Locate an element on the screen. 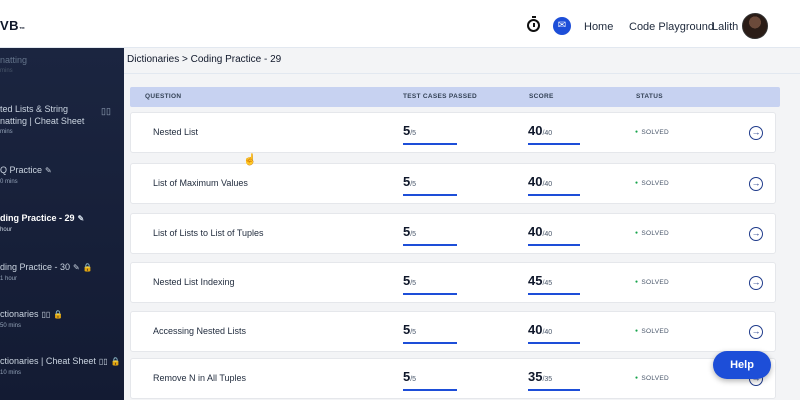 The image size is (800, 400). sidebar-item-duration: 0 mins is located at coordinates (9, 182).